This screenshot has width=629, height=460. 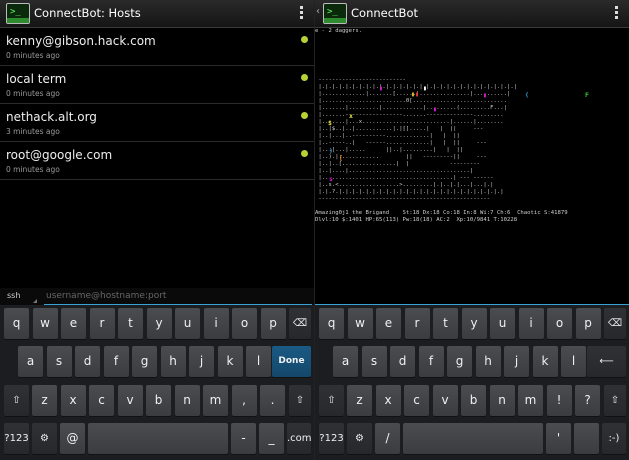 I want to click on dash-key, so click(x=586, y=438).